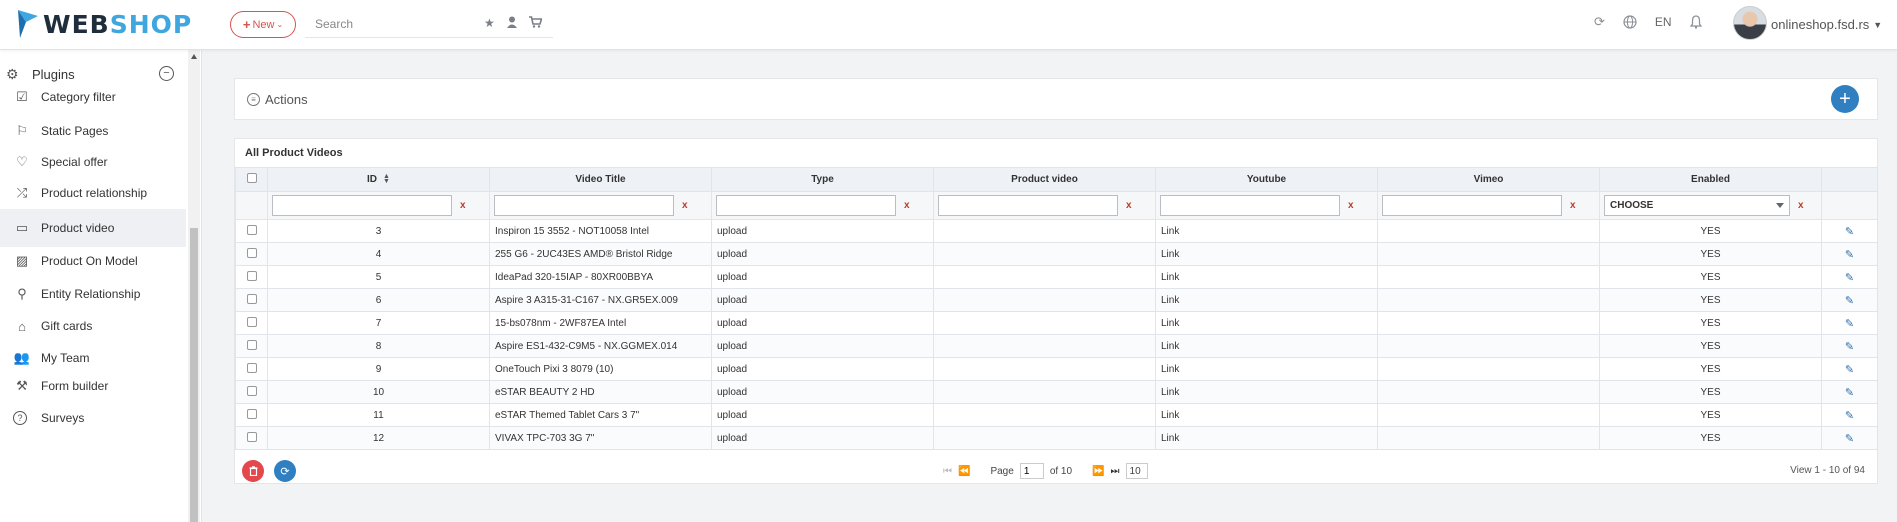 The width and height of the screenshot is (1897, 522). What do you see at coordinates (600, 369) in the screenshot?
I see `cell-video-title: OneTouch Pixi 3 8079 (10)` at bounding box center [600, 369].